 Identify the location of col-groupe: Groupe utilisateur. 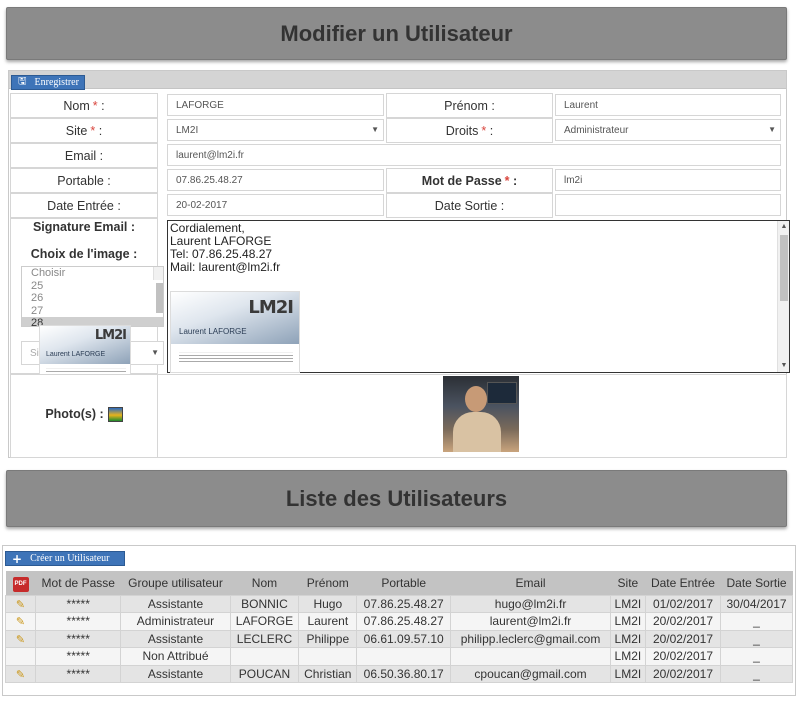
(175, 583).